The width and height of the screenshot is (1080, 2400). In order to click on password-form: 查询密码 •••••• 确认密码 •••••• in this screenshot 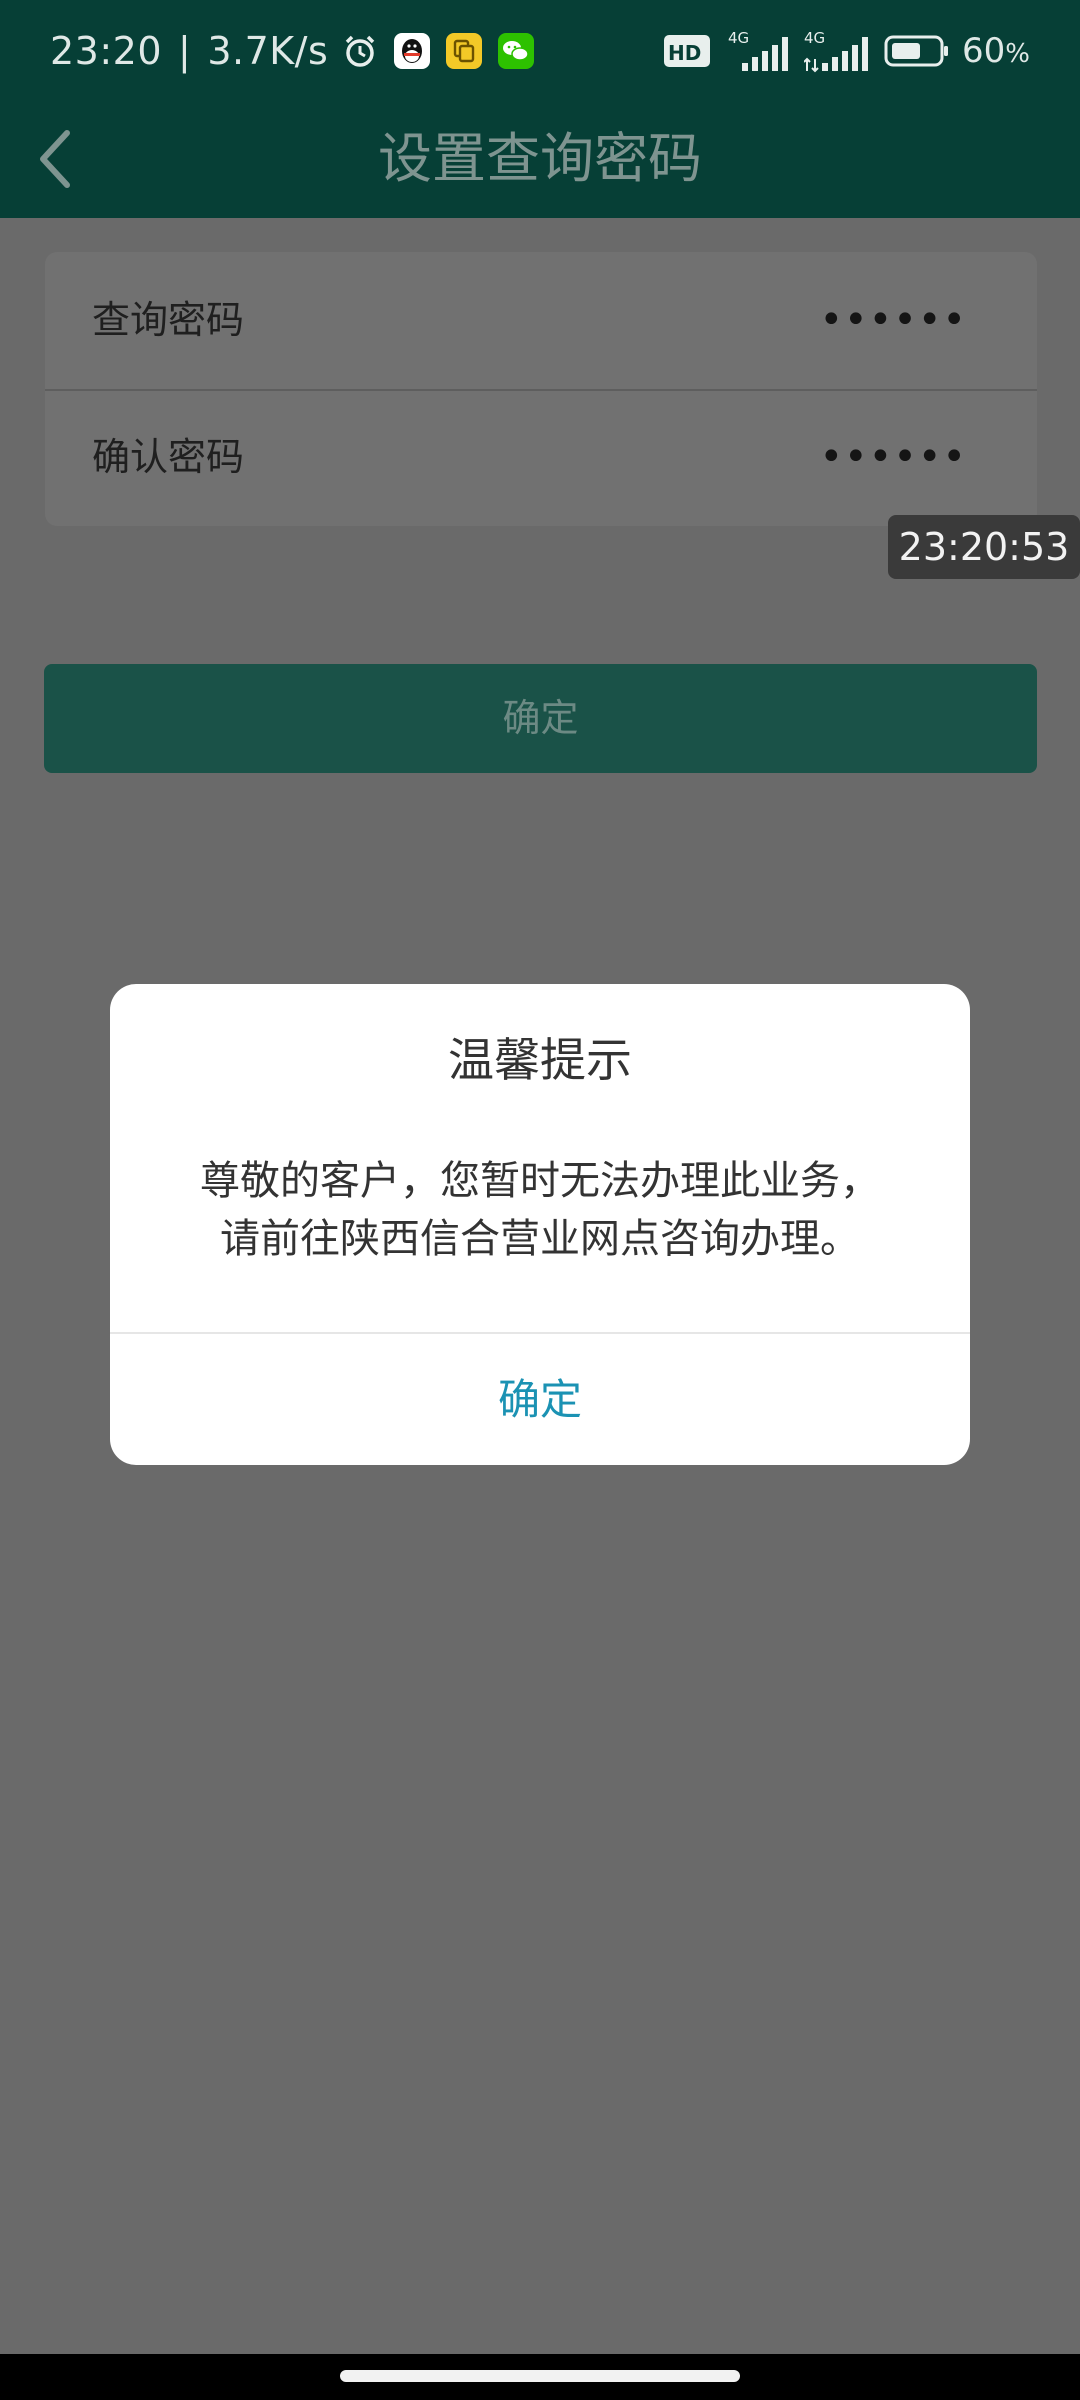, I will do `click(541, 389)`.